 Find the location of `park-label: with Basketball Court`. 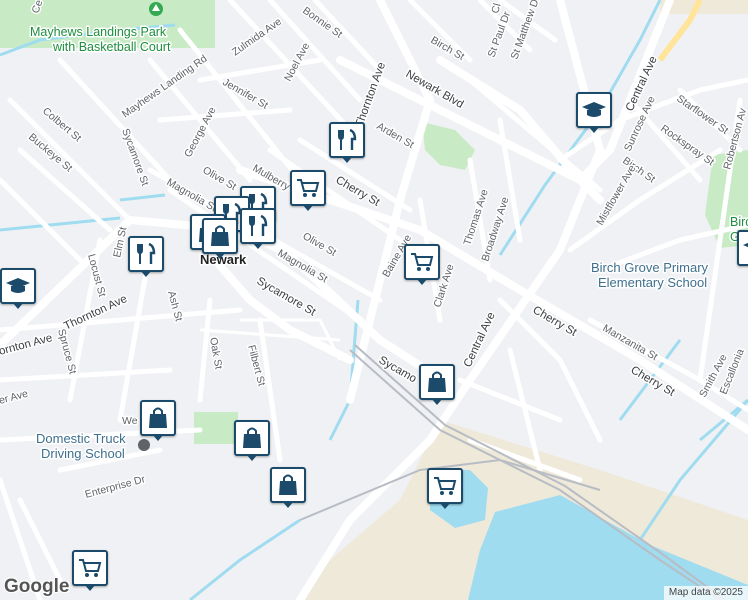

park-label: with Basketball Court is located at coordinates (111, 47).